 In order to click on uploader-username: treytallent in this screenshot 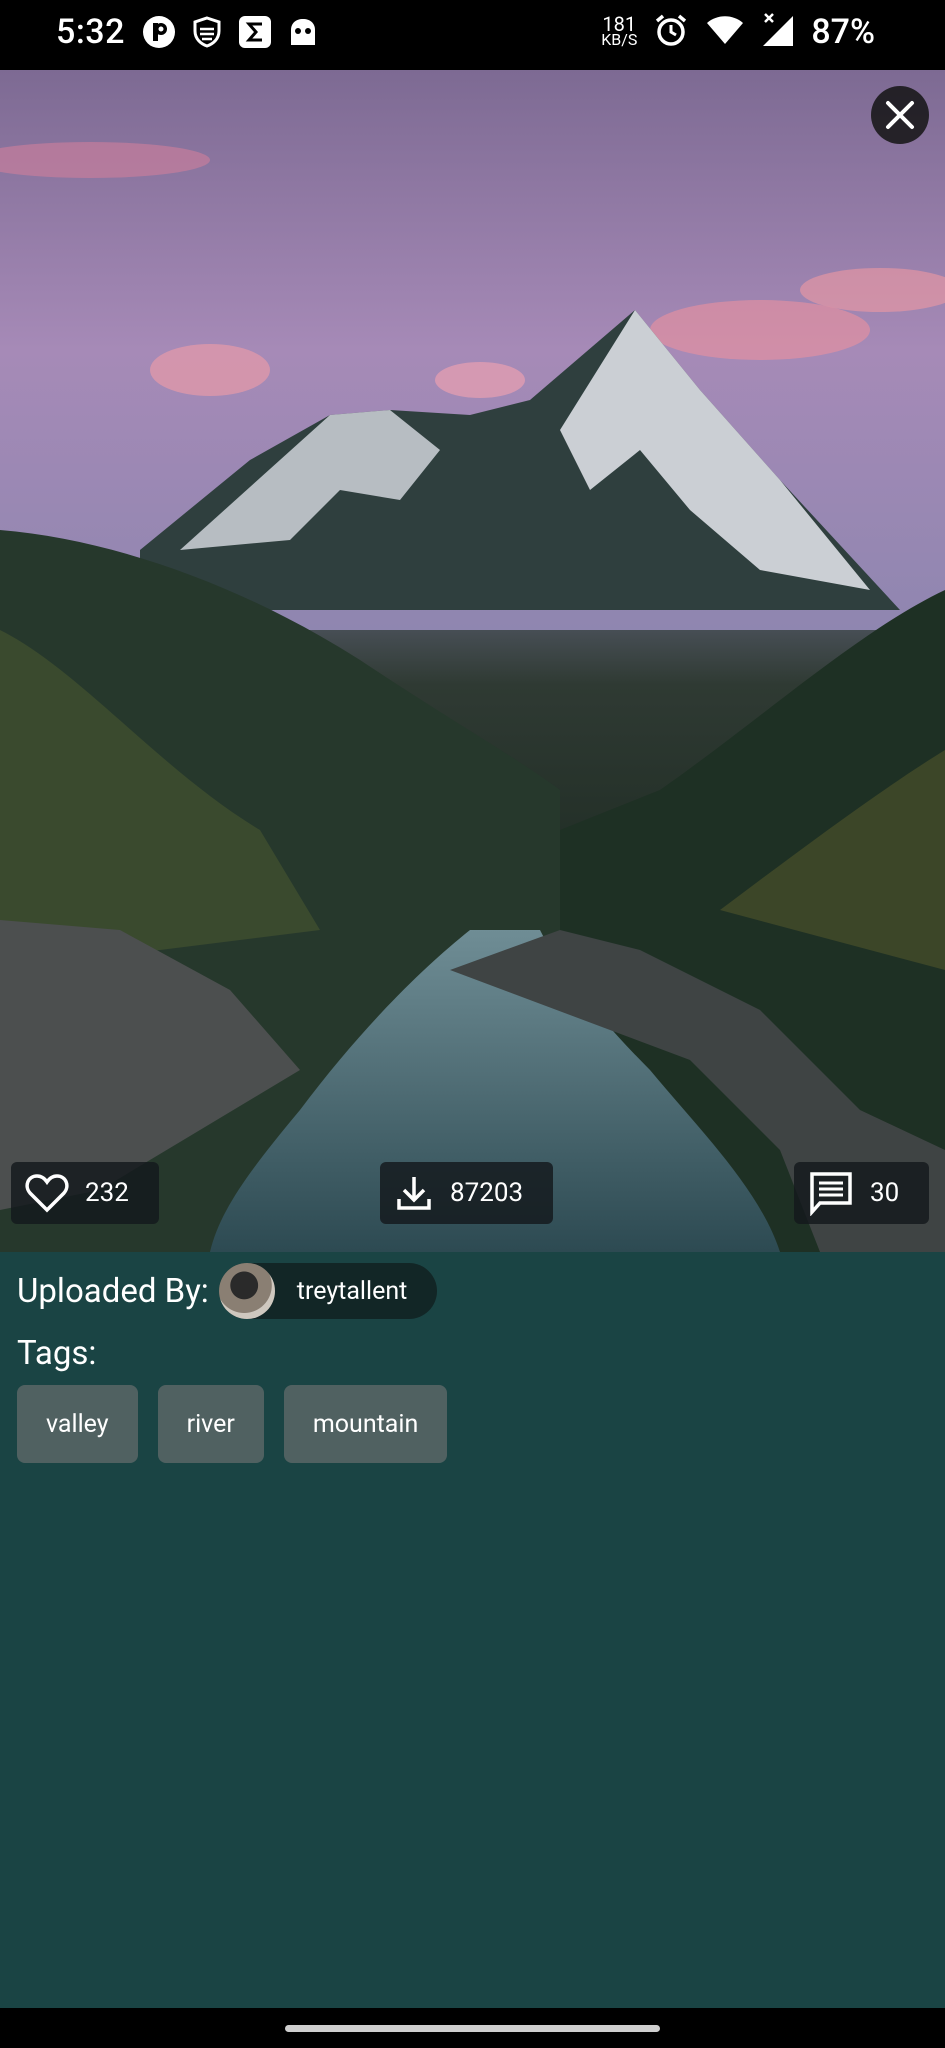, I will do `click(352, 1291)`.